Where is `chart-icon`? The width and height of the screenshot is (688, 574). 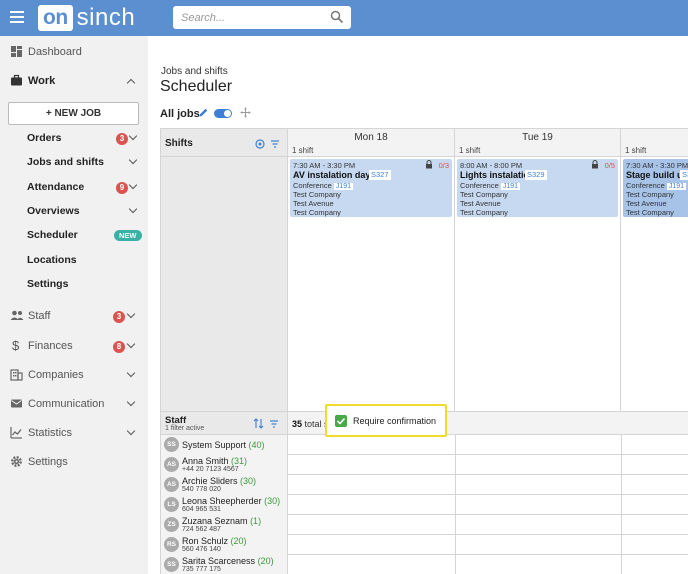
chart-icon is located at coordinates (16, 433).